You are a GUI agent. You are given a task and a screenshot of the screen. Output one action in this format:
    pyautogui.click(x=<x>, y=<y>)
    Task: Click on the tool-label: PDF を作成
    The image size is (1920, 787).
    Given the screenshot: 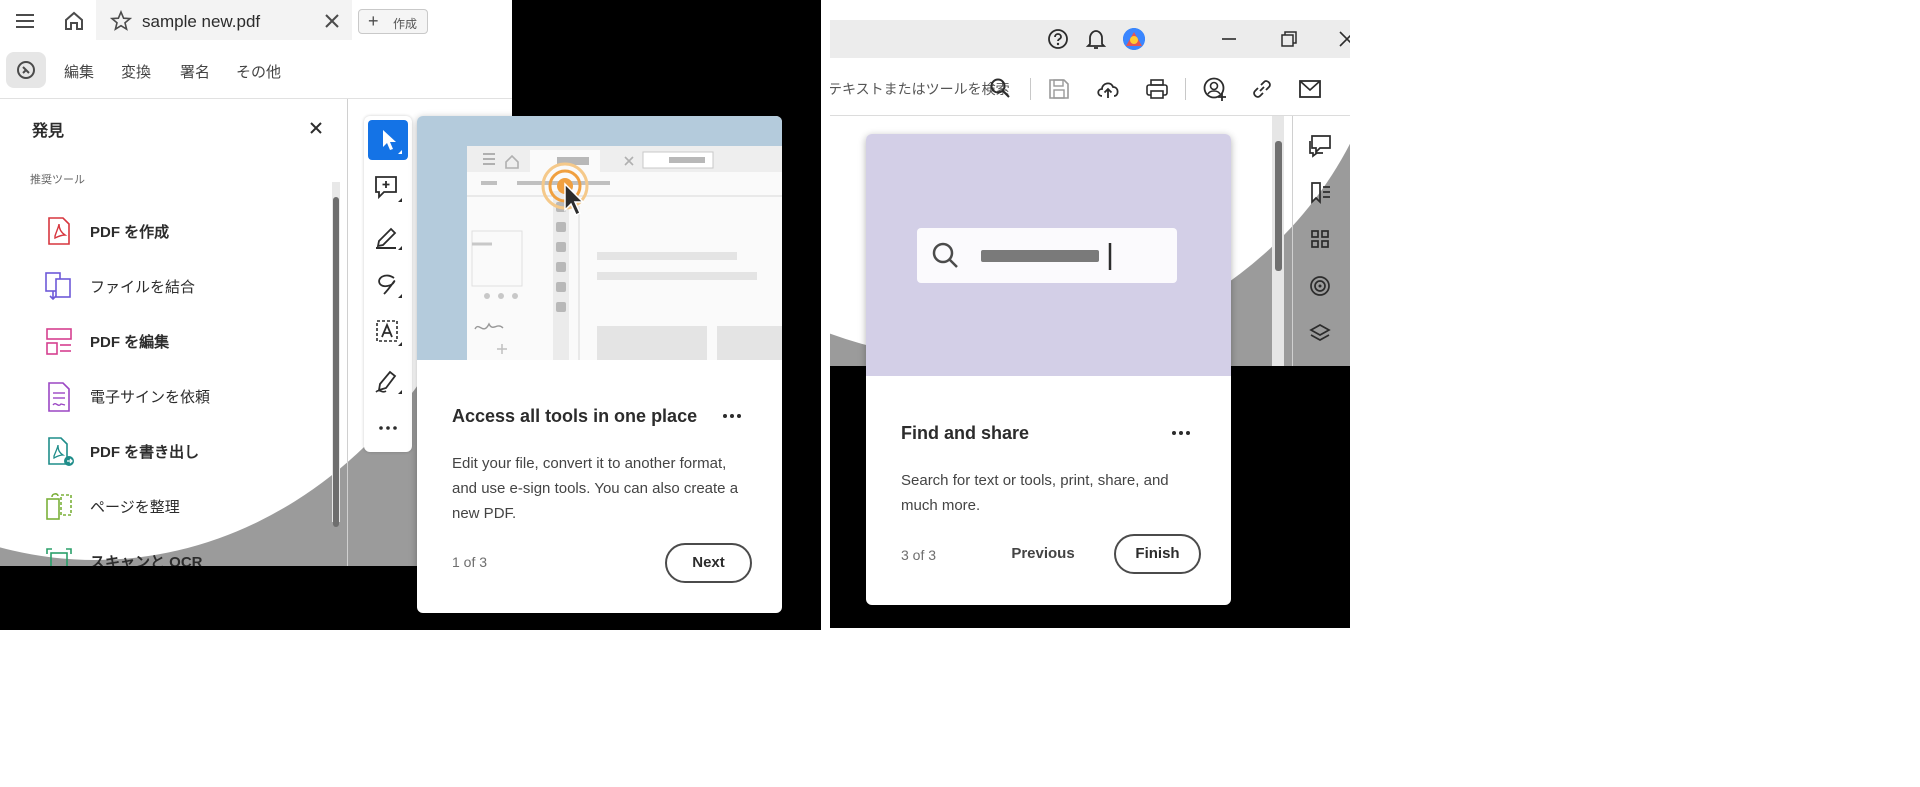 What is the action you would take?
    pyautogui.click(x=130, y=232)
    